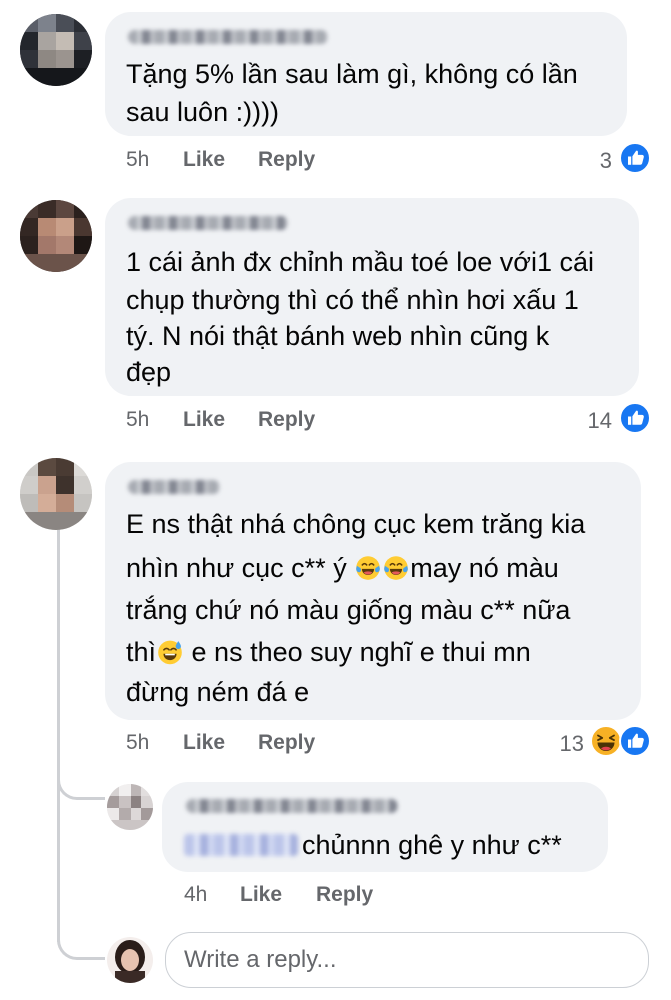 This screenshot has width=671, height=1000. What do you see at coordinates (292, 806) in the screenshot?
I see `reply-author-name` at bounding box center [292, 806].